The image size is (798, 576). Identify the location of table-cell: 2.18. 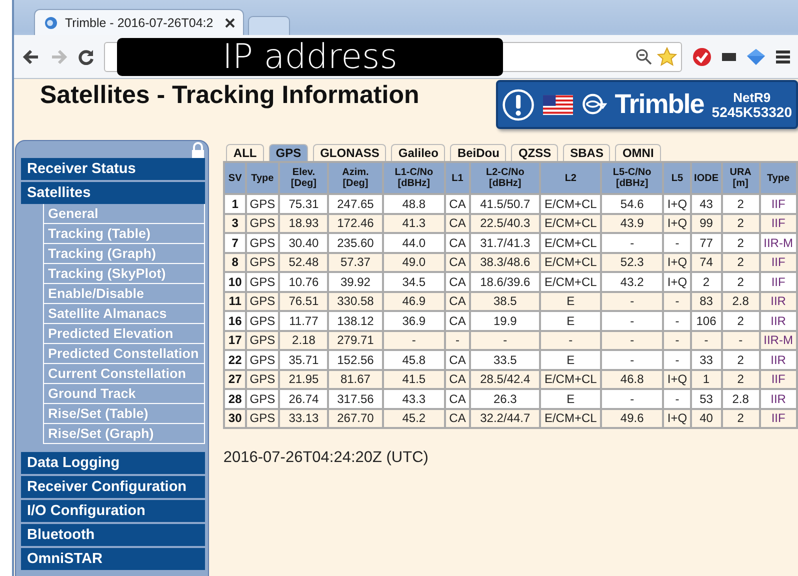
(304, 340).